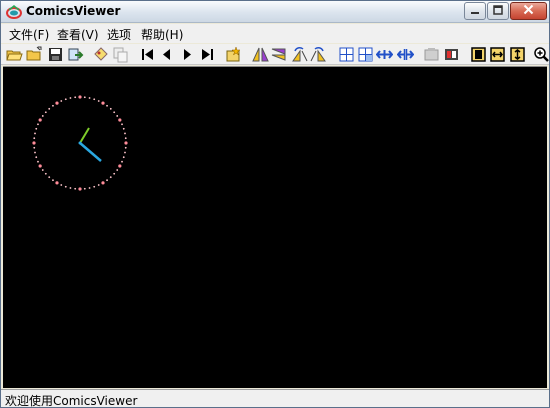 The image size is (550, 408). I want to click on fit-width-icon, so click(497, 54).